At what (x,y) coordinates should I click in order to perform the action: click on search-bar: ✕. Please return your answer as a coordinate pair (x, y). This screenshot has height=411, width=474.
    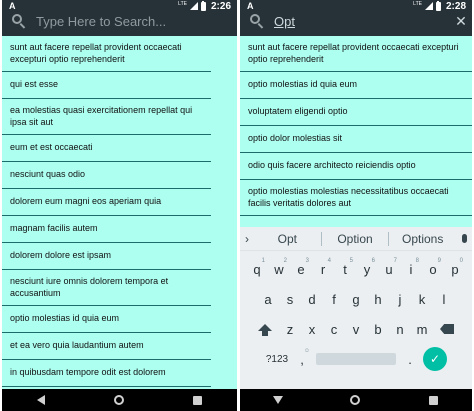
    Looking at the image, I should click on (356, 21).